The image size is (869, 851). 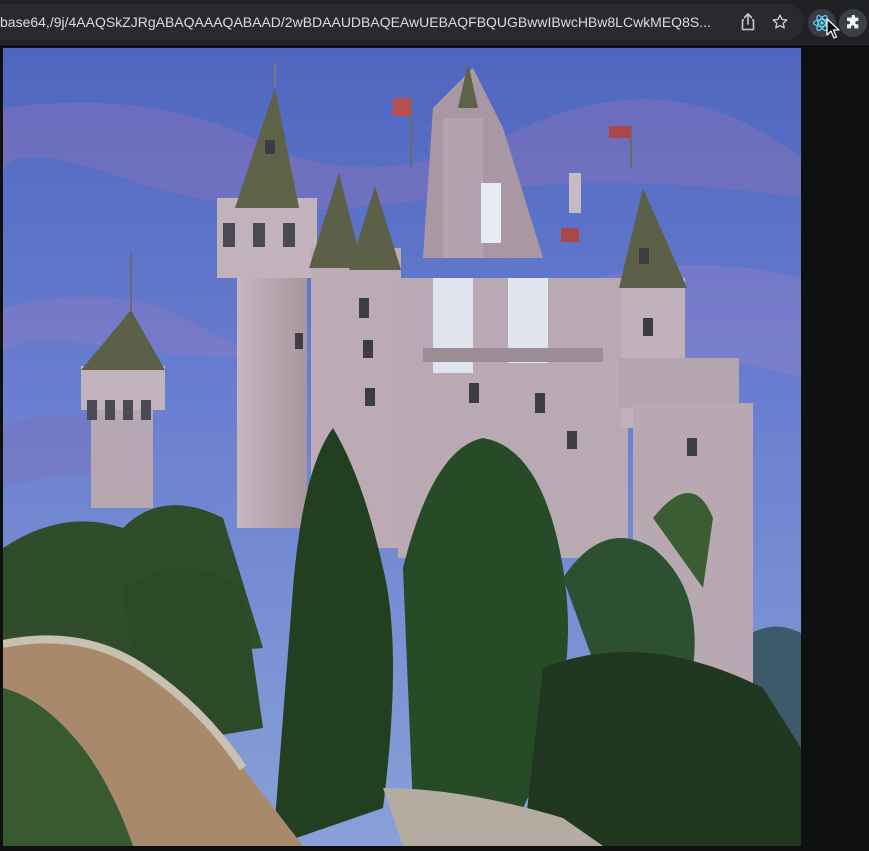 What do you see at coordinates (748, 22) in the screenshot?
I see `share-icon` at bounding box center [748, 22].